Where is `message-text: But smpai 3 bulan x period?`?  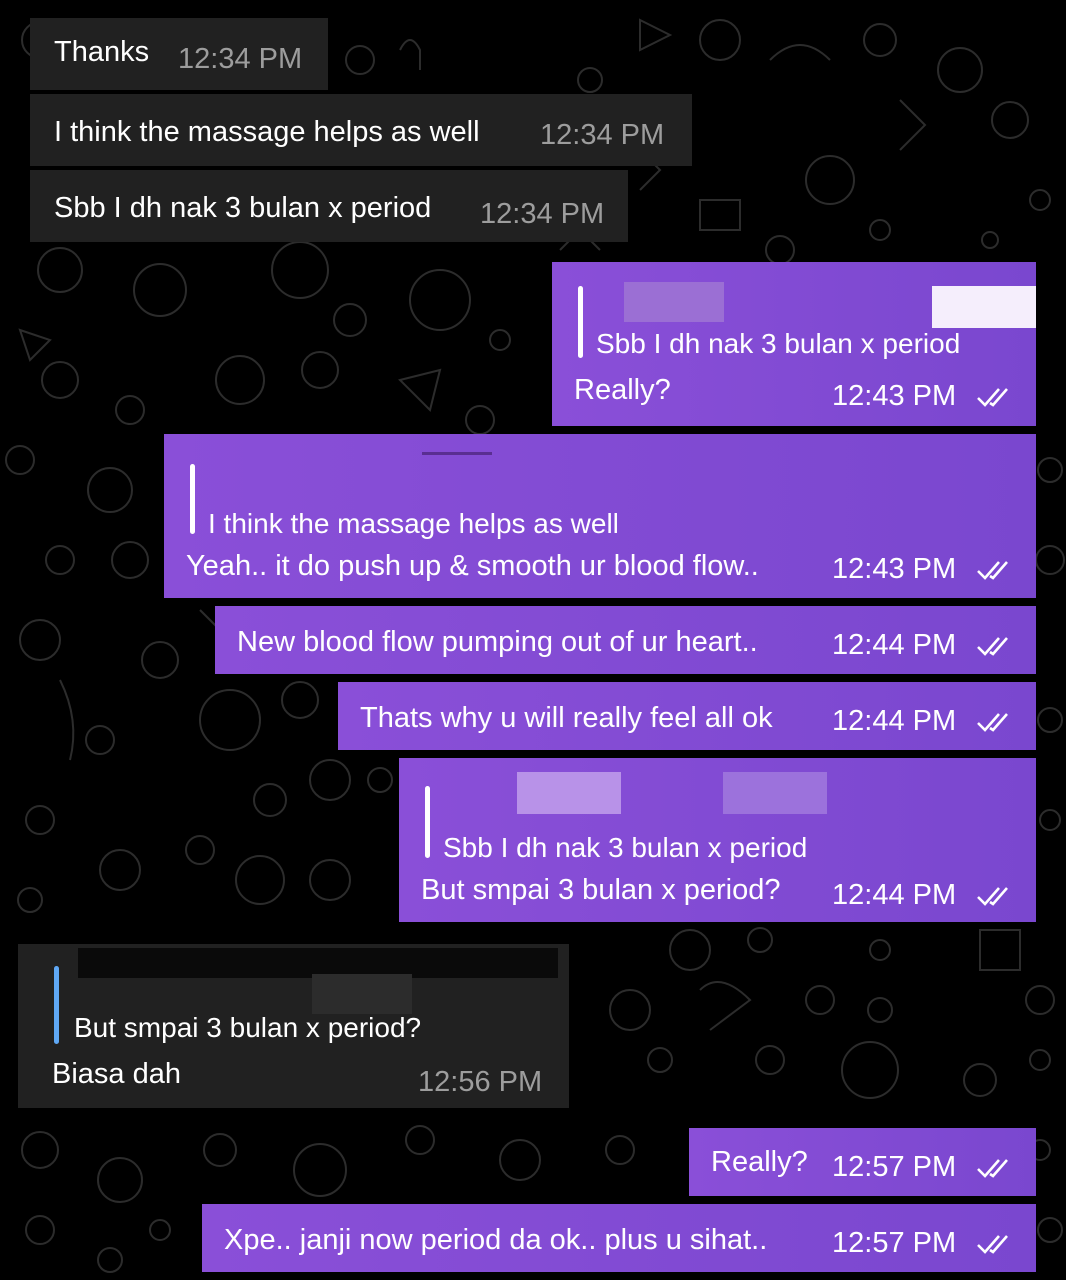 message-text: But smpai 3 bulan x period? is located at coordinates (601, 890).